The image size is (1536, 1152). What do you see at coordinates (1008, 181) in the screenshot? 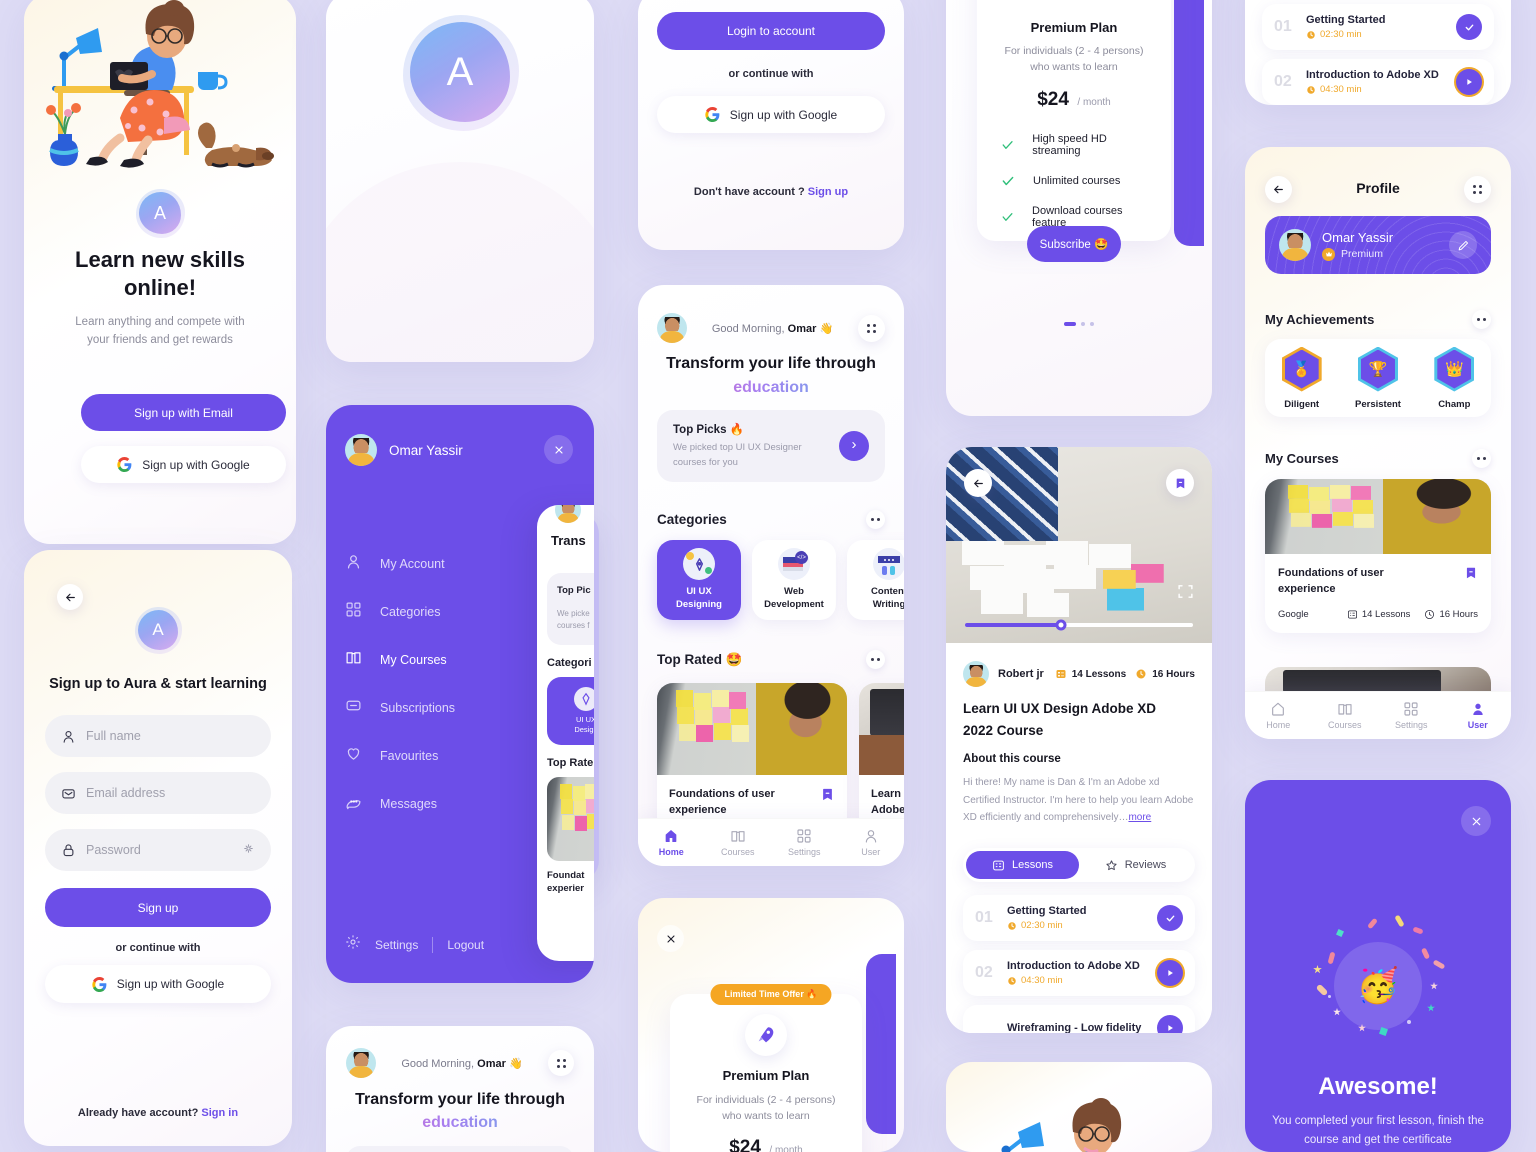
I see `check-icon` at bounding box center [1008, 181].